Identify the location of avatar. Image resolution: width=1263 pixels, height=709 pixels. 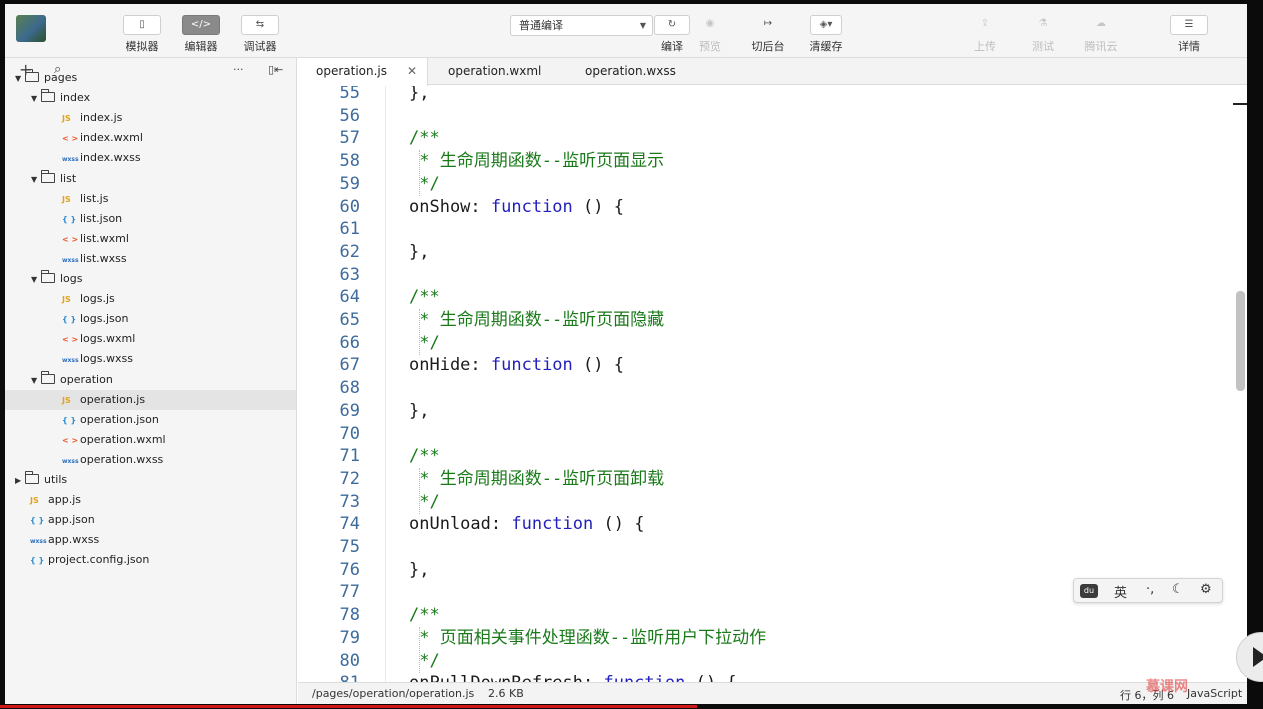
(31, 28).